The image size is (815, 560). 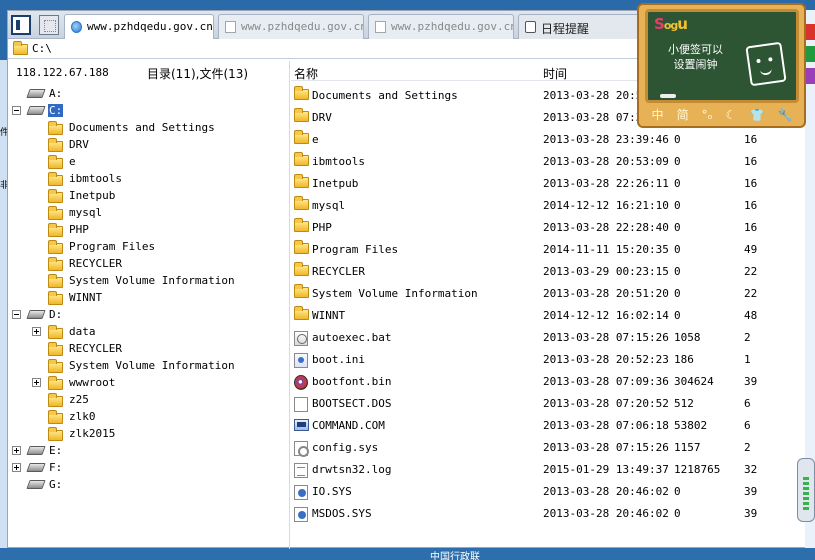 I want to click on panel-toggle-button, so click(x=21, y=25).